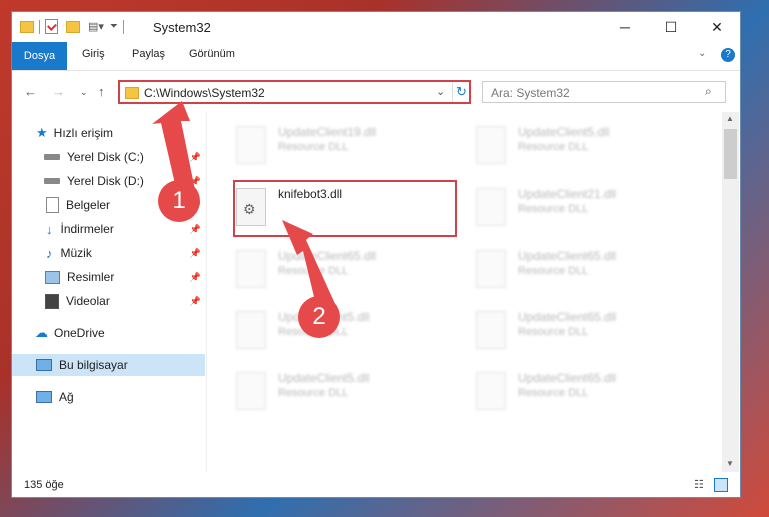  What do you see at coordinates (244, 211) in the screenshot?
I see `annotation-arrows` at bounding box center [244, 211].